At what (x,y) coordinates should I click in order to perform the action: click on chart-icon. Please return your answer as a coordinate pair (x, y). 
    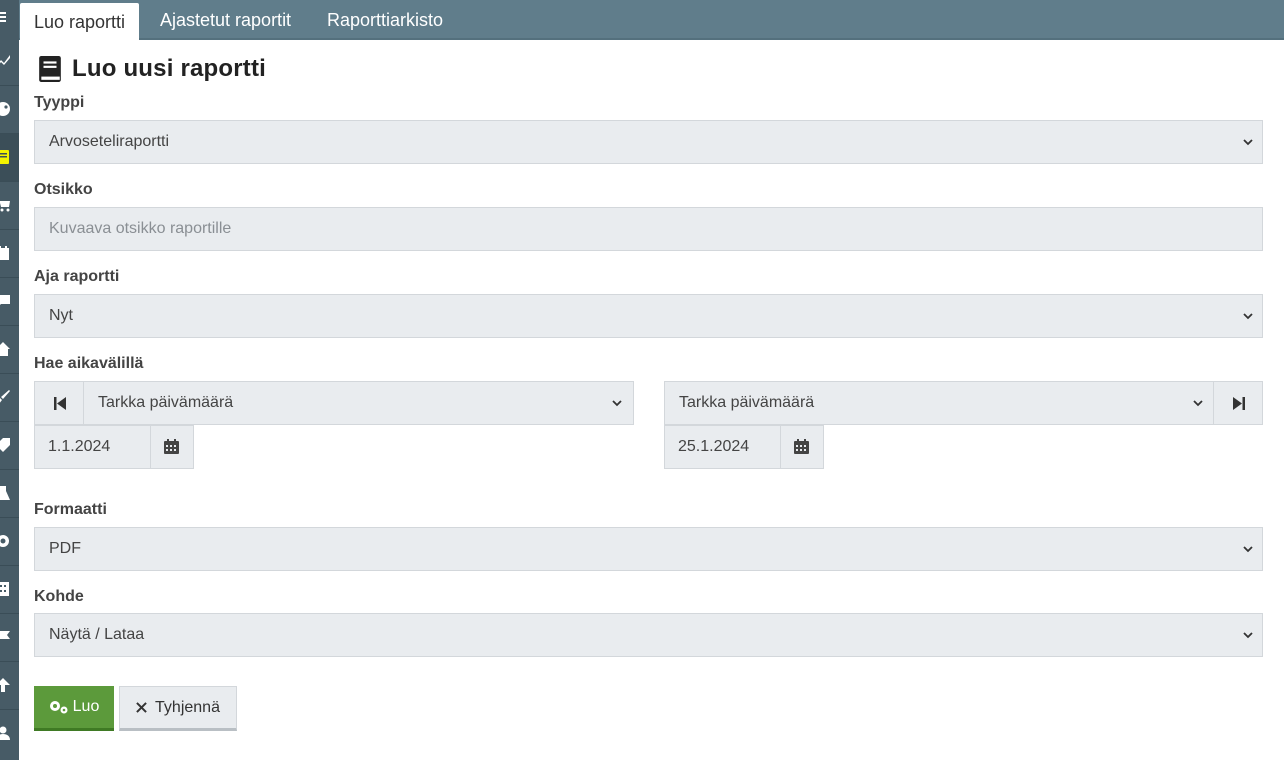
    Looking at the image, I should click on (5, 60).